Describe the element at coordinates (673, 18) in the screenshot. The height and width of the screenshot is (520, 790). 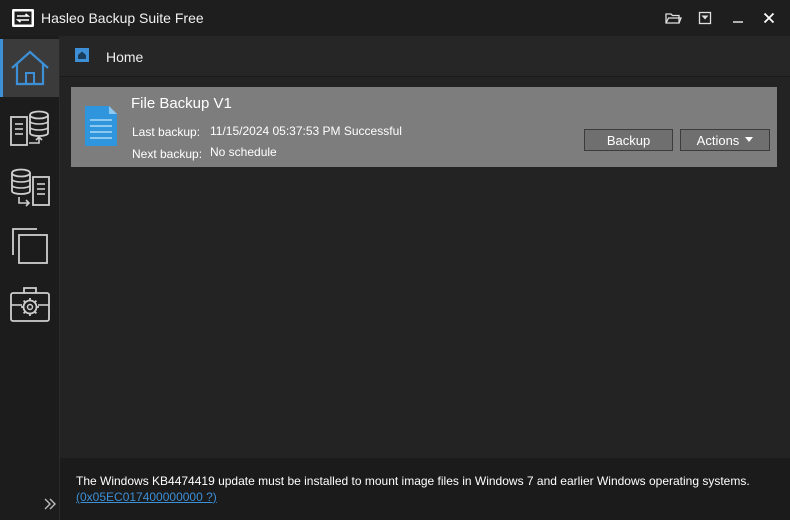
I see `open-folder-icon` at that location.